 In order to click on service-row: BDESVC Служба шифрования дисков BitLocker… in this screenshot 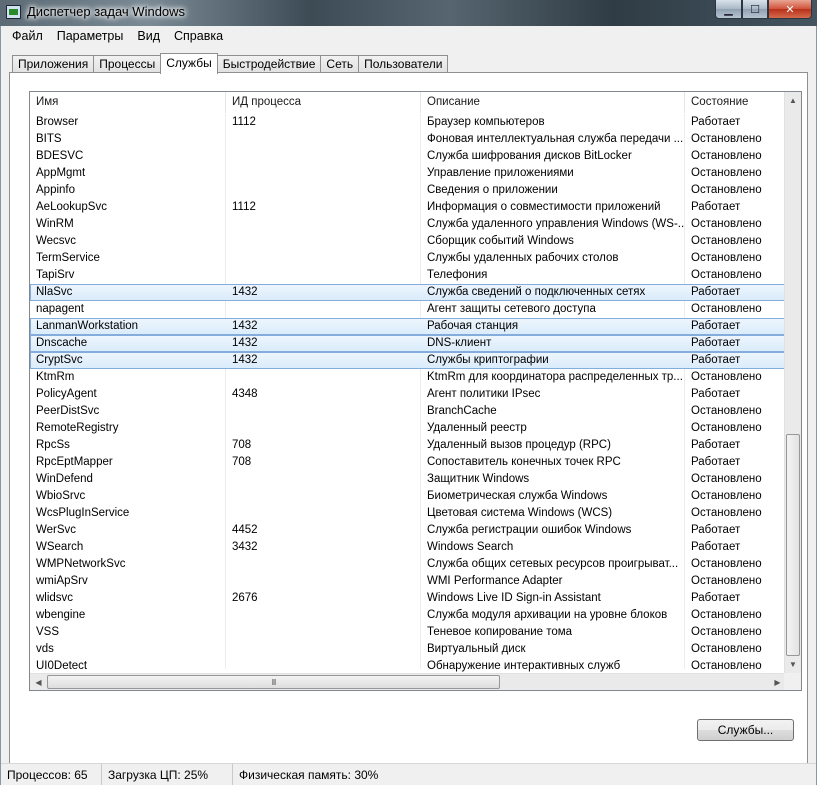, I will do `click(408, 156)`.